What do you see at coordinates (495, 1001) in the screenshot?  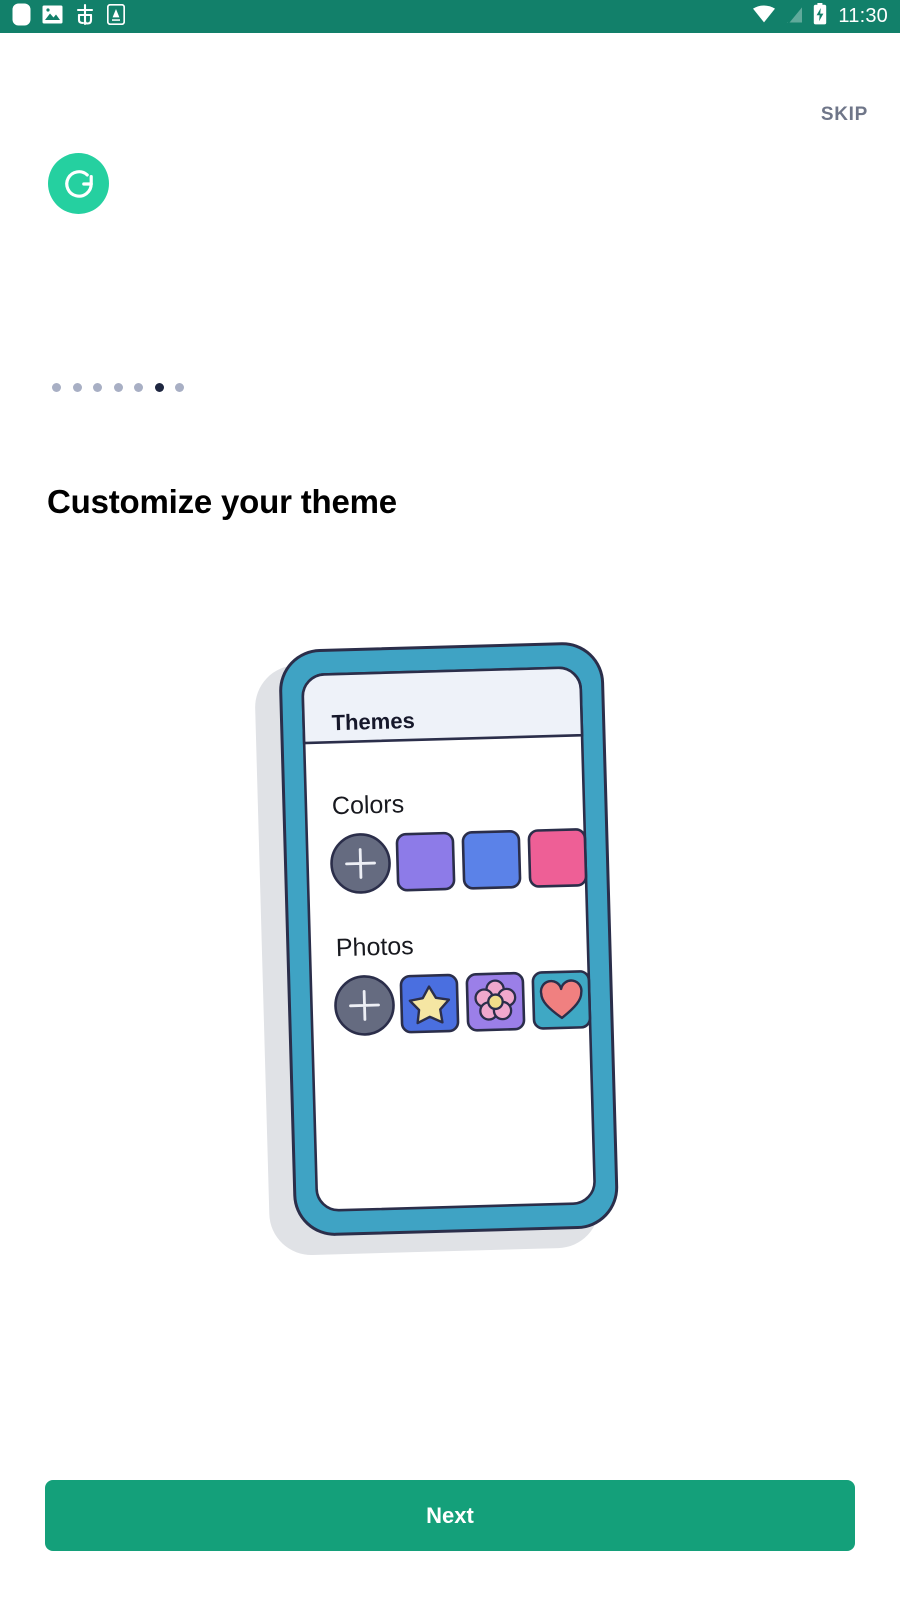 I see `photo-tile-flower` at bounding box center [495, 1001].